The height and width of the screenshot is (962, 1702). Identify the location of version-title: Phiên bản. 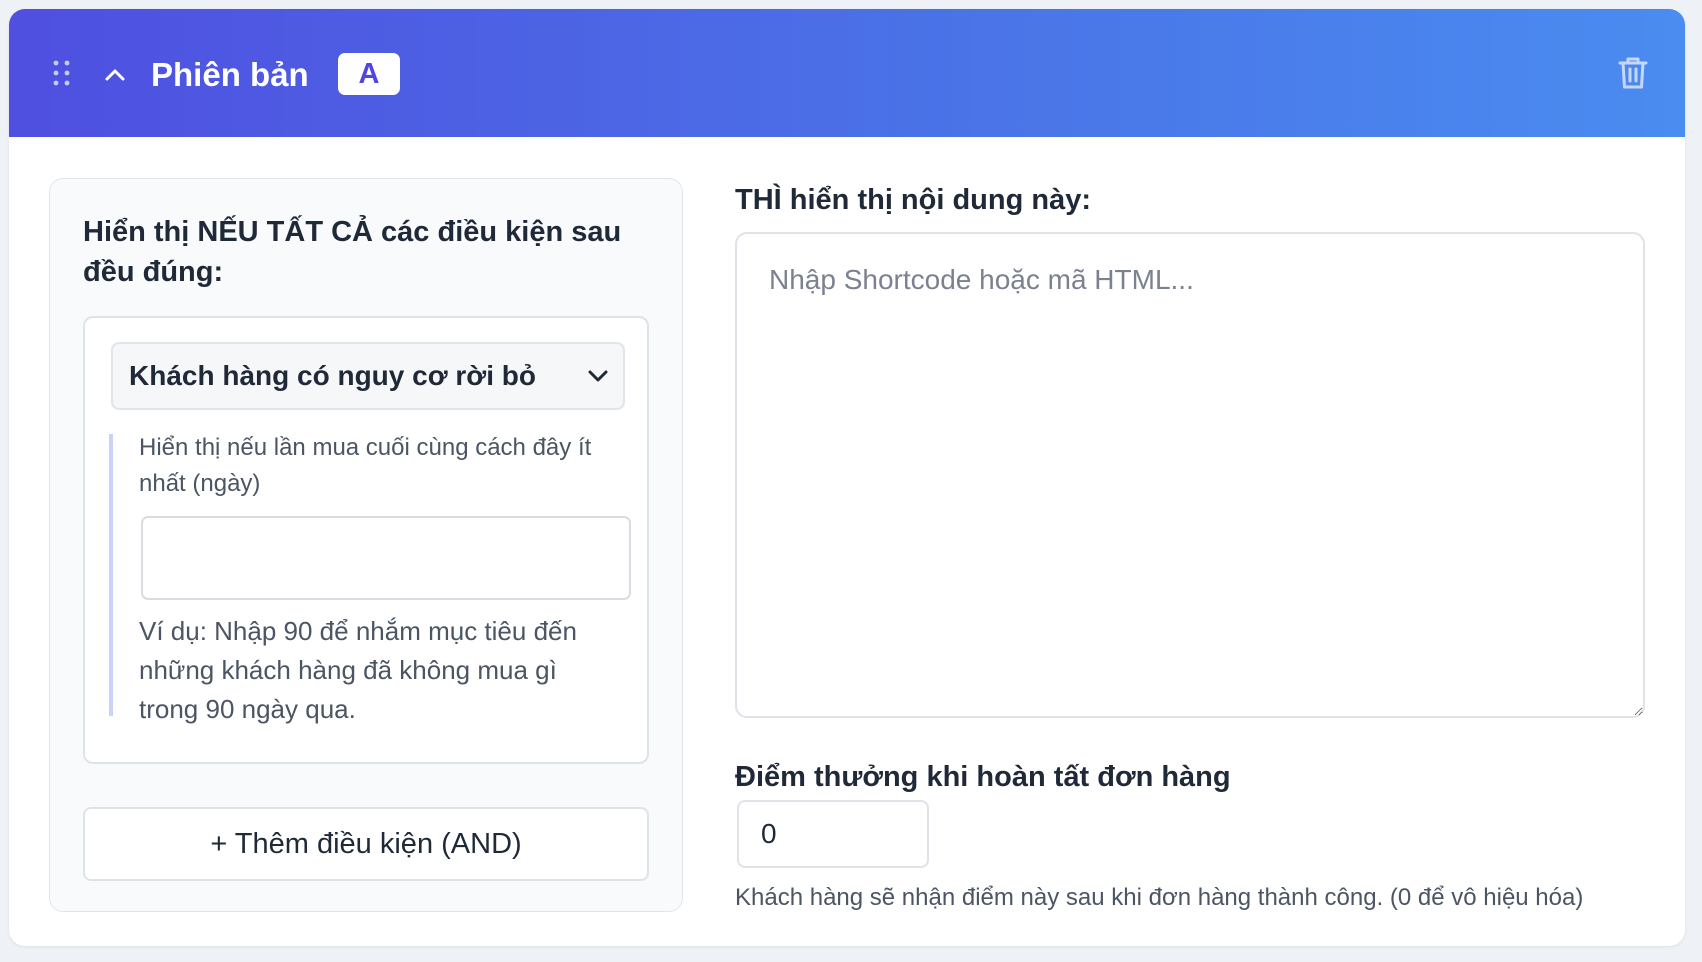
(230, 74).